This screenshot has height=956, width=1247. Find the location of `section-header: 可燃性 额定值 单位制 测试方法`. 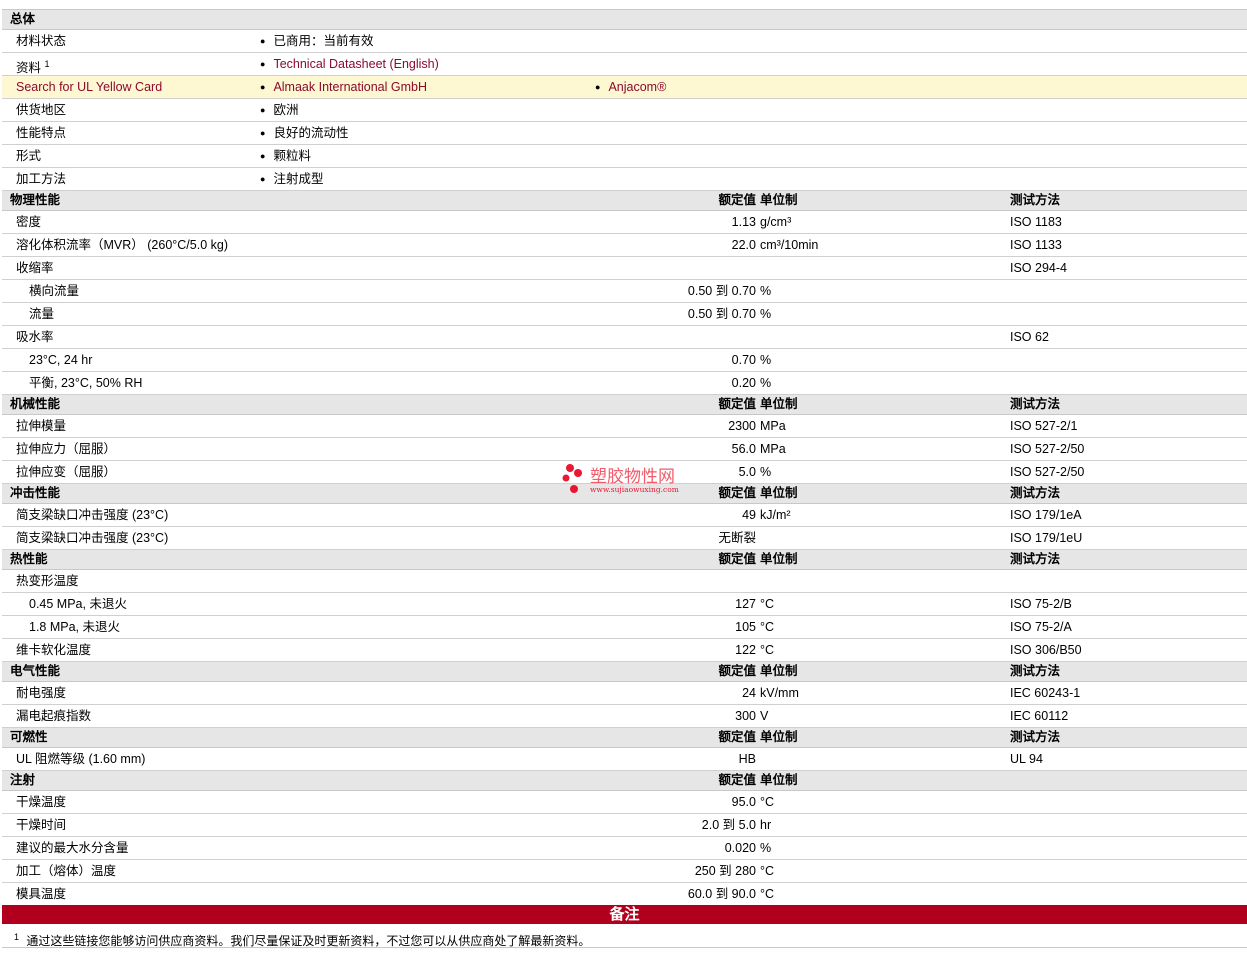

section-header: 可燃性 额定值 单位制 测试方法 is located at coordinates (624, 738).